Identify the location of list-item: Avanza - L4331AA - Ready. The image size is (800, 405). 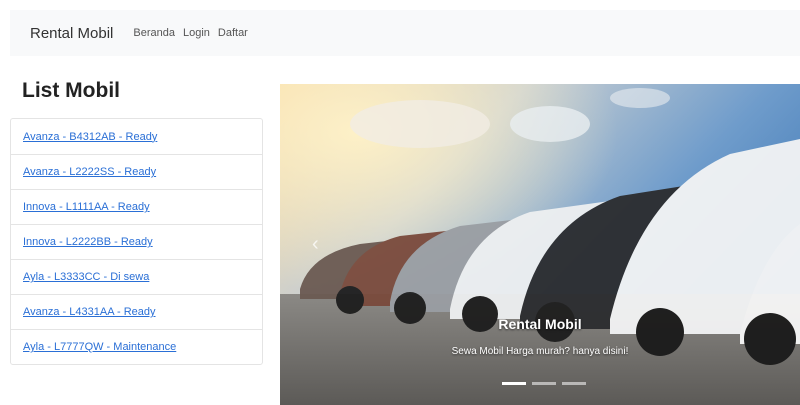
(136, 311).